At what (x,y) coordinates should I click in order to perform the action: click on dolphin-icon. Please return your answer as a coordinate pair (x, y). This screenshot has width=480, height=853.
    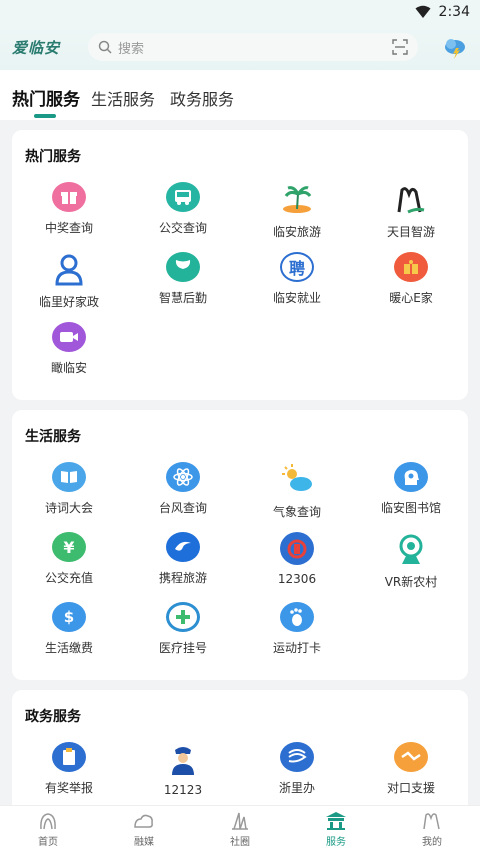
    Looking at the image, I should click on (183, 547).